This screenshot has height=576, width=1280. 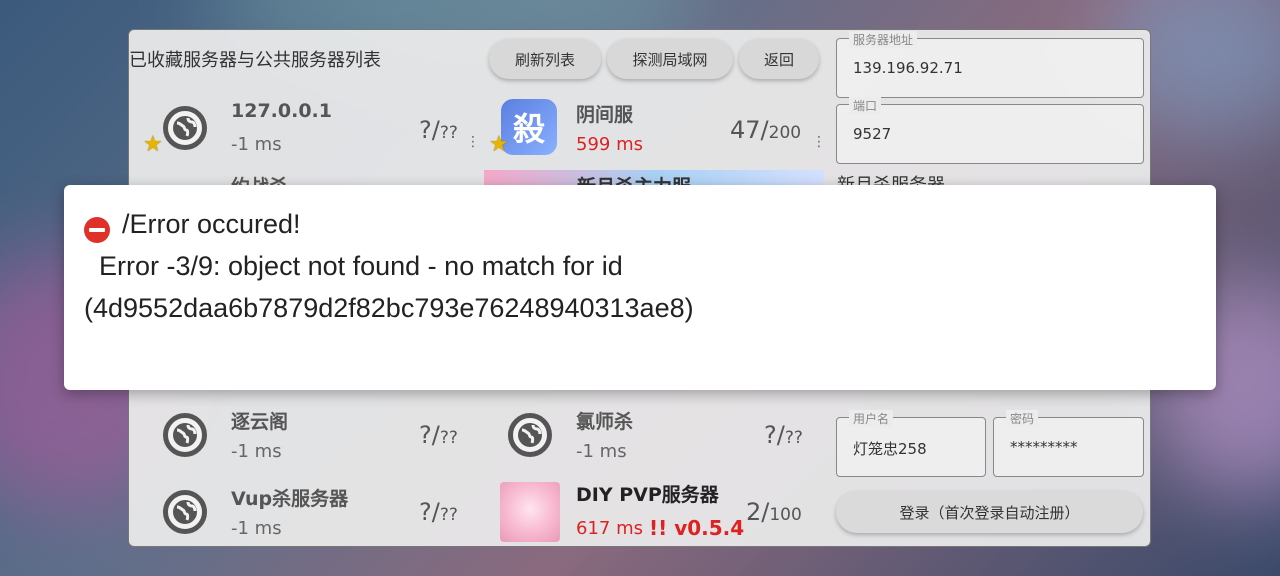 What do you see at coordinates (1044, 447) in the screenshot?
I see `password-value: *********` at bounding box center [1044, 447].